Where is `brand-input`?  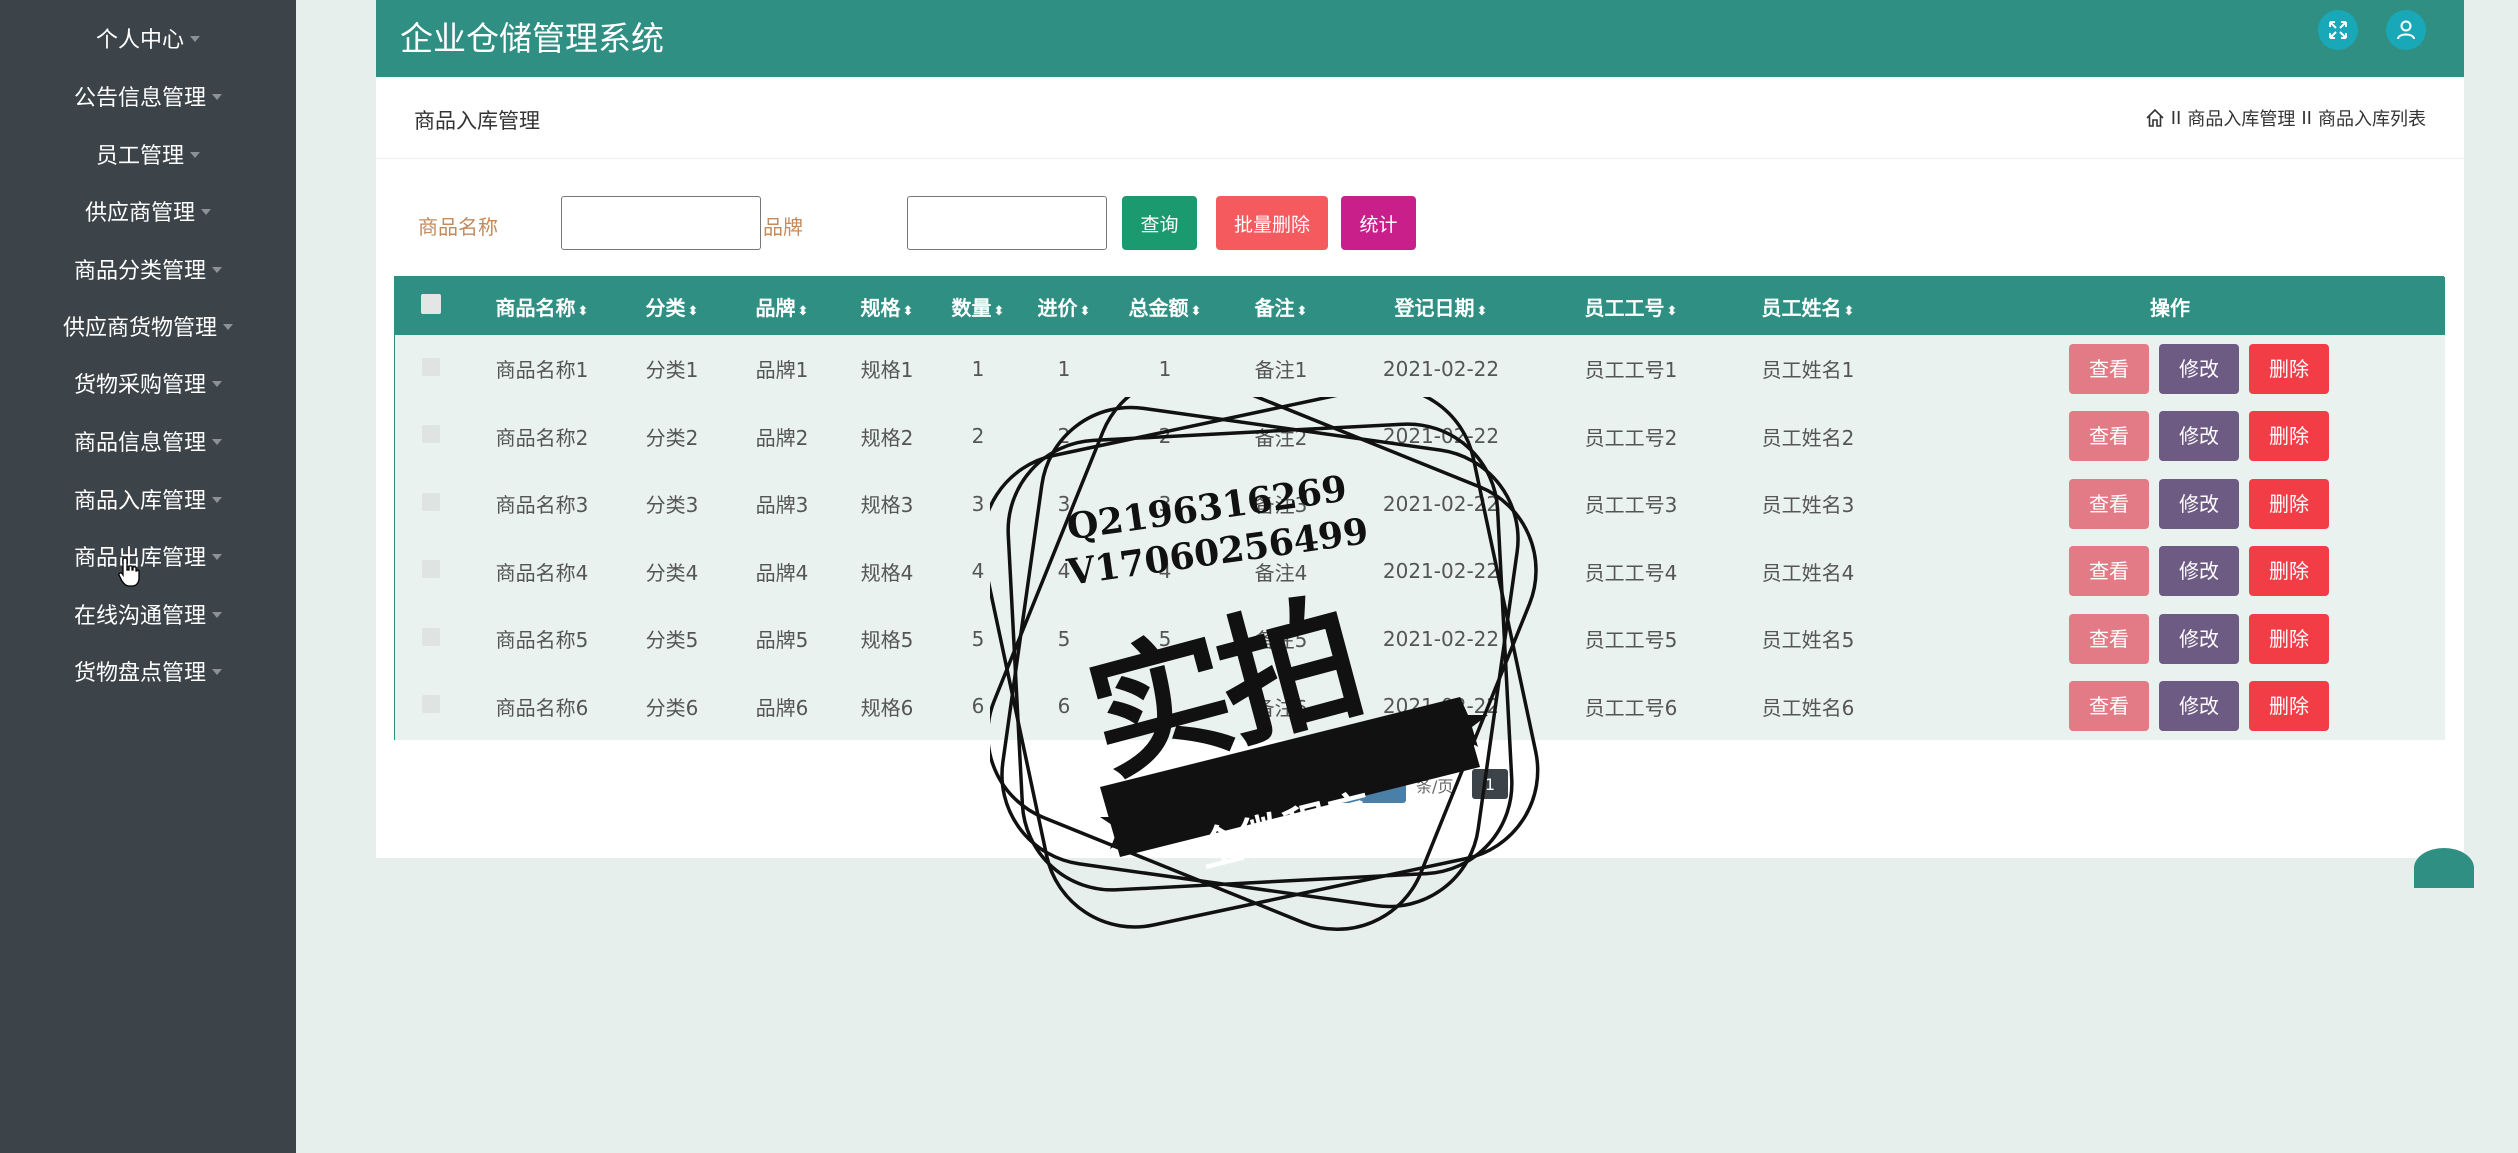 brand-input is located at coordinates (1007, 223).